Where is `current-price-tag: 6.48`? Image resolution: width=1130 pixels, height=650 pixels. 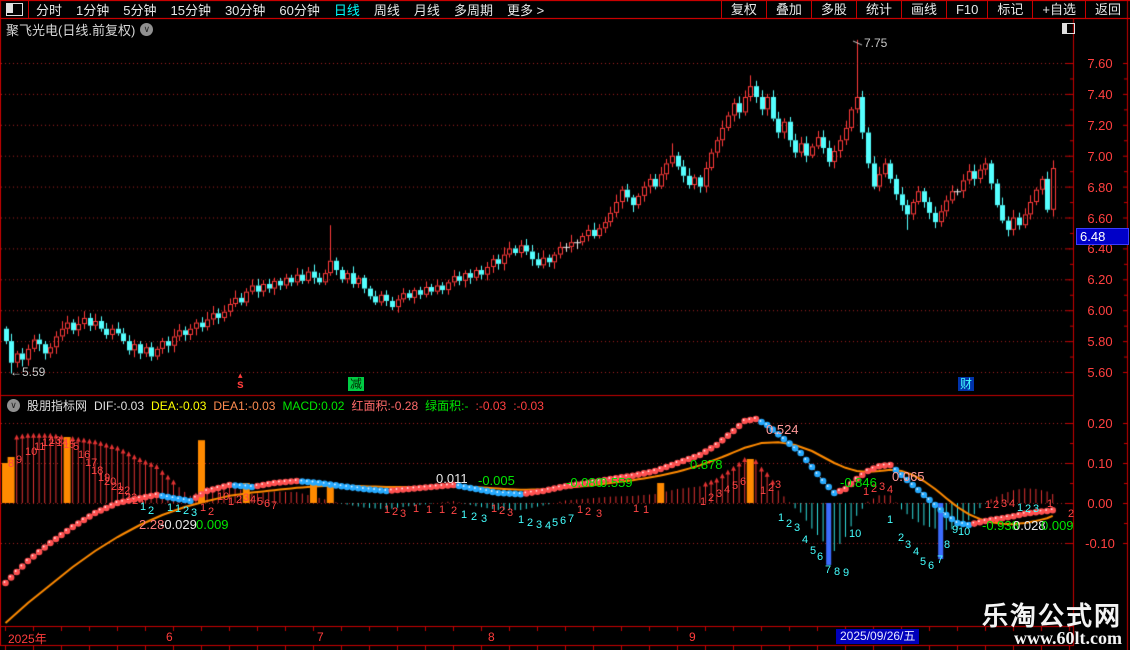 current-price-tag: 6.48 is located at coordinates (1102, 237).